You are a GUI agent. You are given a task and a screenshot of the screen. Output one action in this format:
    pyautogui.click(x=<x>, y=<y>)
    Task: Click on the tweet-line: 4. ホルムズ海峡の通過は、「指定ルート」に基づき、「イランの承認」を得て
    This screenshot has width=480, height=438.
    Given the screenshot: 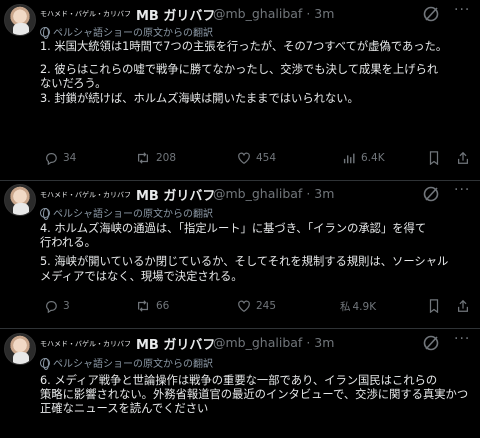 What is the action you would take?
    pyautogui.click(x=233, y=228)
    